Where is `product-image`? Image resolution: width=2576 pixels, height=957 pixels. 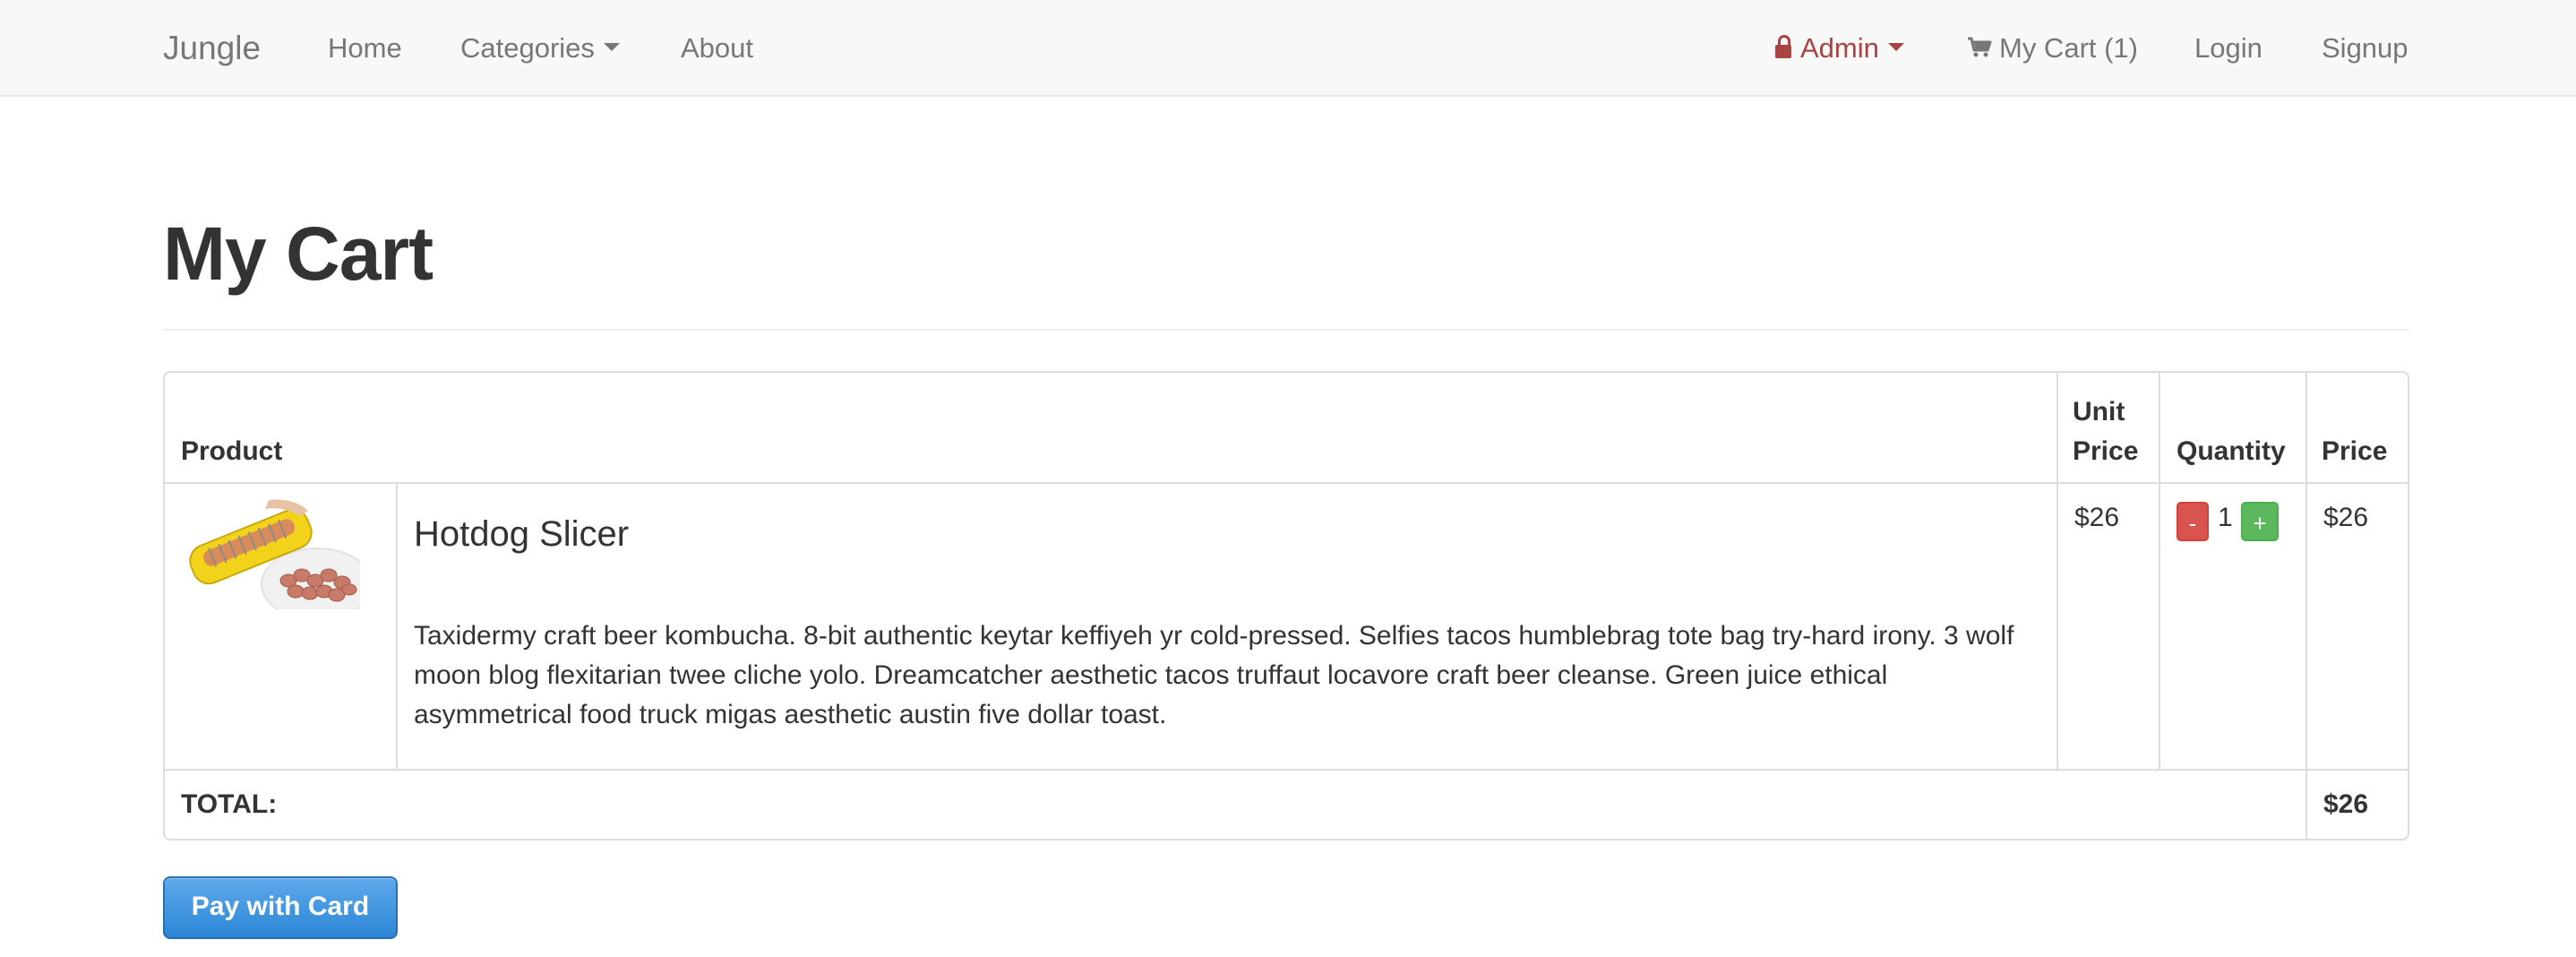
product-image is located at coordinates (271, 554).